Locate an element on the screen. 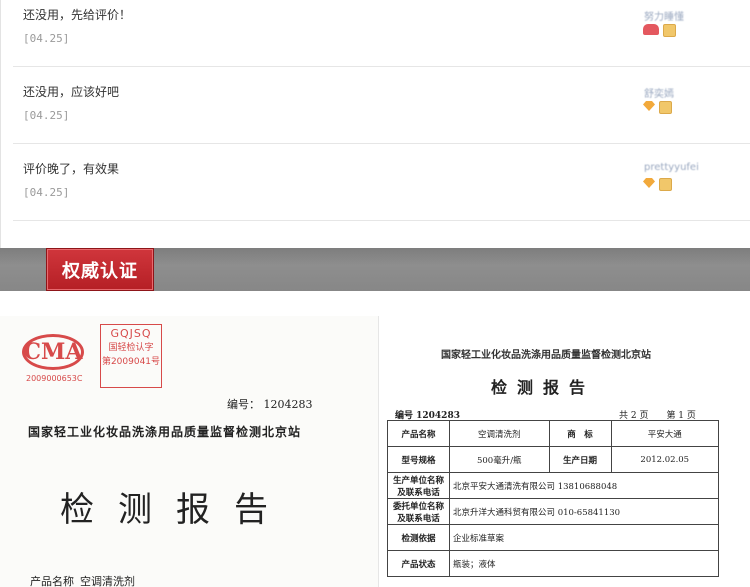 The image size is (750, 587). cma-logo-icon: CMA is located at coordinates (53, 352).